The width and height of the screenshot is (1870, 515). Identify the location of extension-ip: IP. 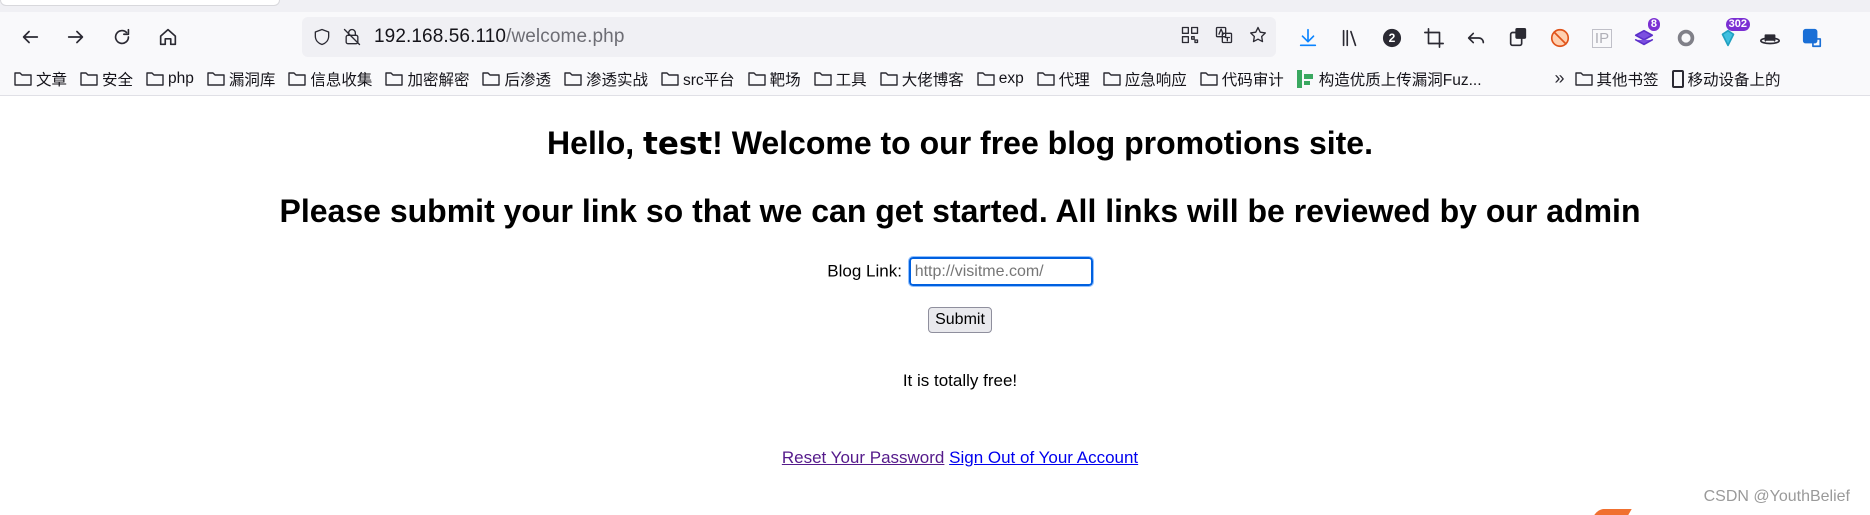
(1602, 38).